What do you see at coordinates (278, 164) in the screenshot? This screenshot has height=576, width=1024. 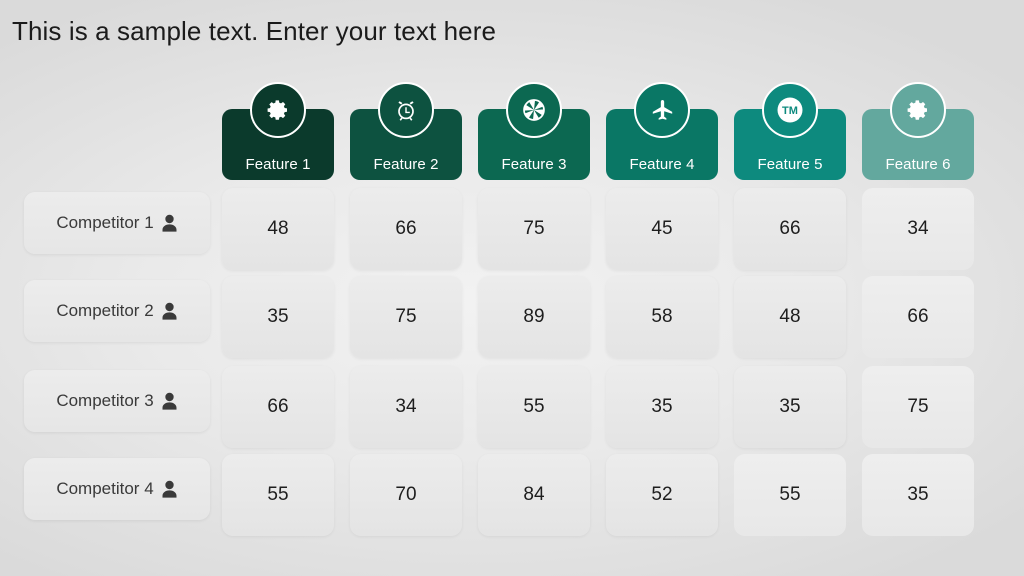 I see `feature-label: Feature 1` at bounding box center [278, 164].